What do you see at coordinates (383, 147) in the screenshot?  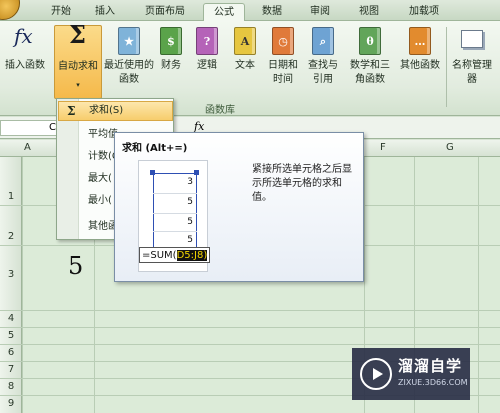 I see `column-f-header: F` at bounding box center [383, 147].